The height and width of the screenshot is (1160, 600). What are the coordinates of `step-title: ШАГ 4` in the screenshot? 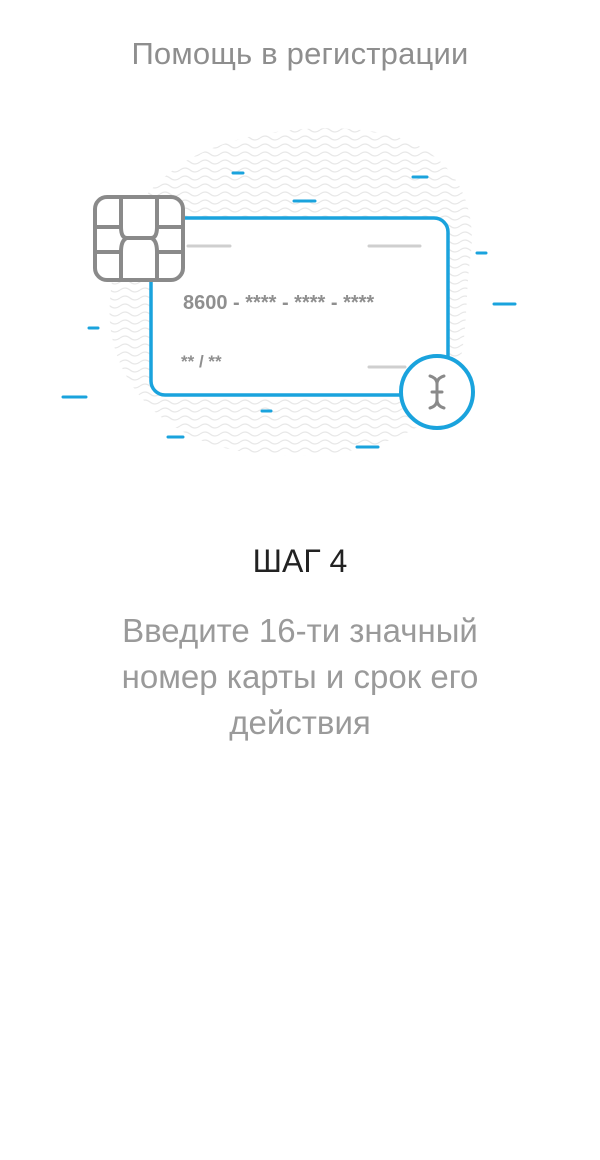 It's located at (300, 561).